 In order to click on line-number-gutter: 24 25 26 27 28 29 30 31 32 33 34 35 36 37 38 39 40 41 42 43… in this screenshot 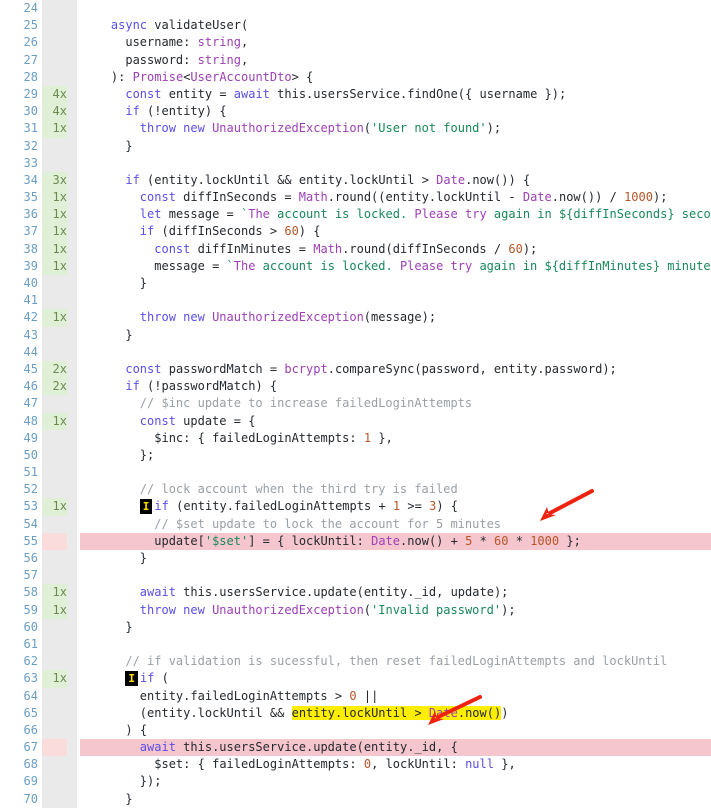, I will do `click(21, 404)`.